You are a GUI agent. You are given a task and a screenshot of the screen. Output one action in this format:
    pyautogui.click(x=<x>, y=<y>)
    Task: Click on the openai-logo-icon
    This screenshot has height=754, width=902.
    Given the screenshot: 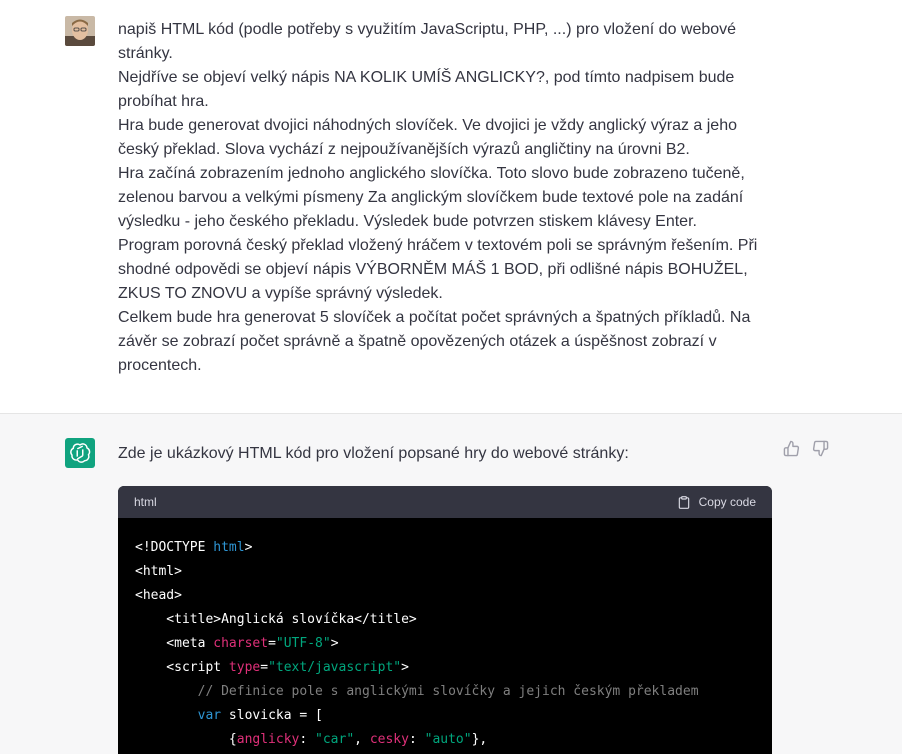 What is the action you would take?
    pyautogui.click(x=80, y=453)
    